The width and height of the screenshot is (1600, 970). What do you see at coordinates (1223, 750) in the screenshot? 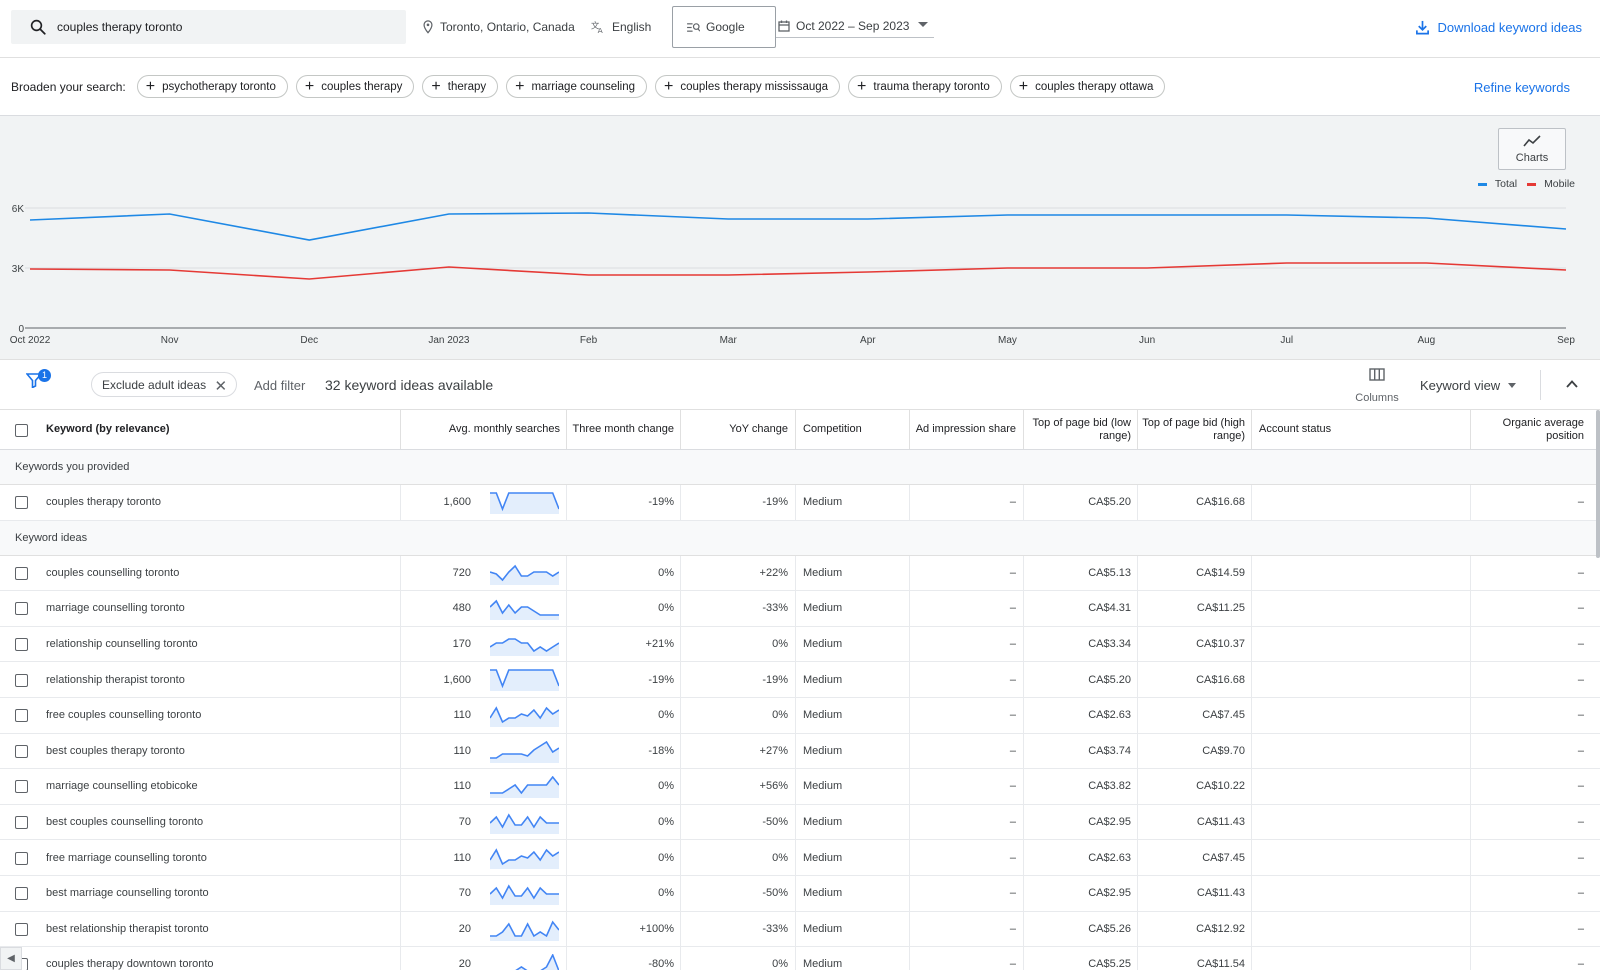
I see `bid-high-cell: CA$9.70` at bounding box center [1223, 750].